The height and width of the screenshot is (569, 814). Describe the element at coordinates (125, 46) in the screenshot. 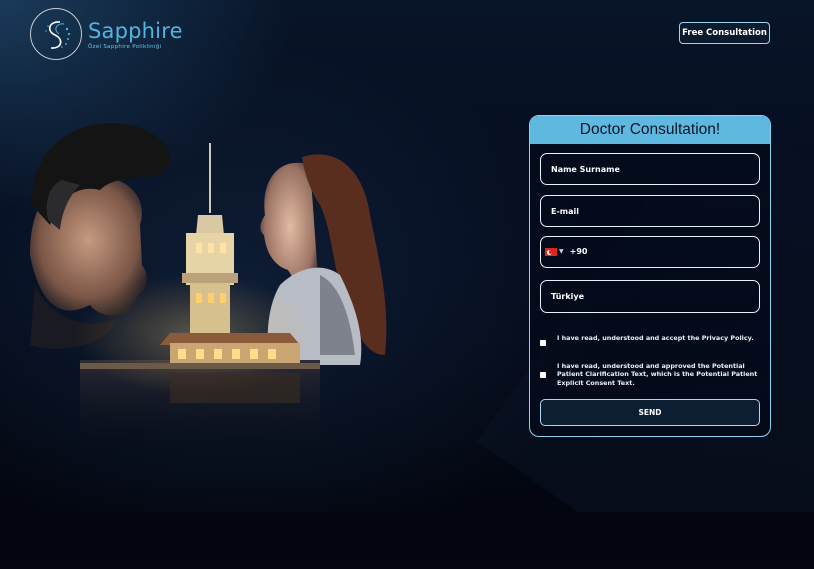

I see `brand-subtitle: Özel Sapphire Polikliniği` at that location.